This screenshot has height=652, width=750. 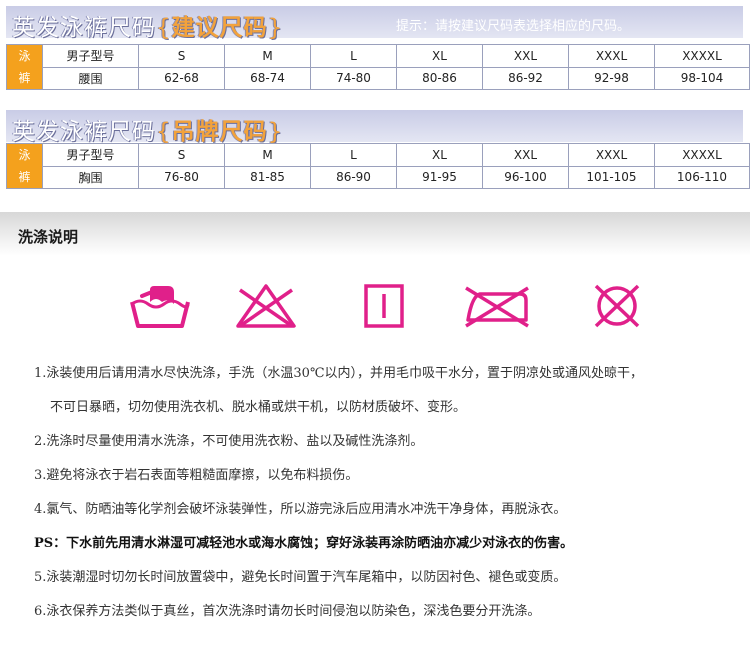 I want to click on wash-note: 2.洗涤时尽量使用清水洗涤，不可使用洗衣粉、盐以及碱性洗涤剂。, so click(x=229, y=441).